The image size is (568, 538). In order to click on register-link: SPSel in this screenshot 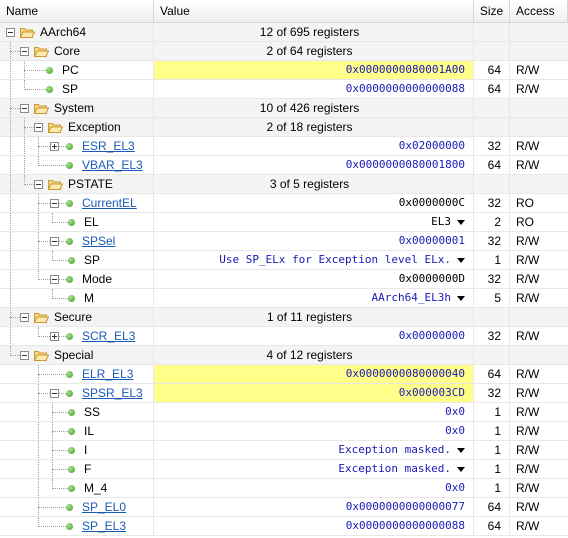, I will do `click(98, 241)`.